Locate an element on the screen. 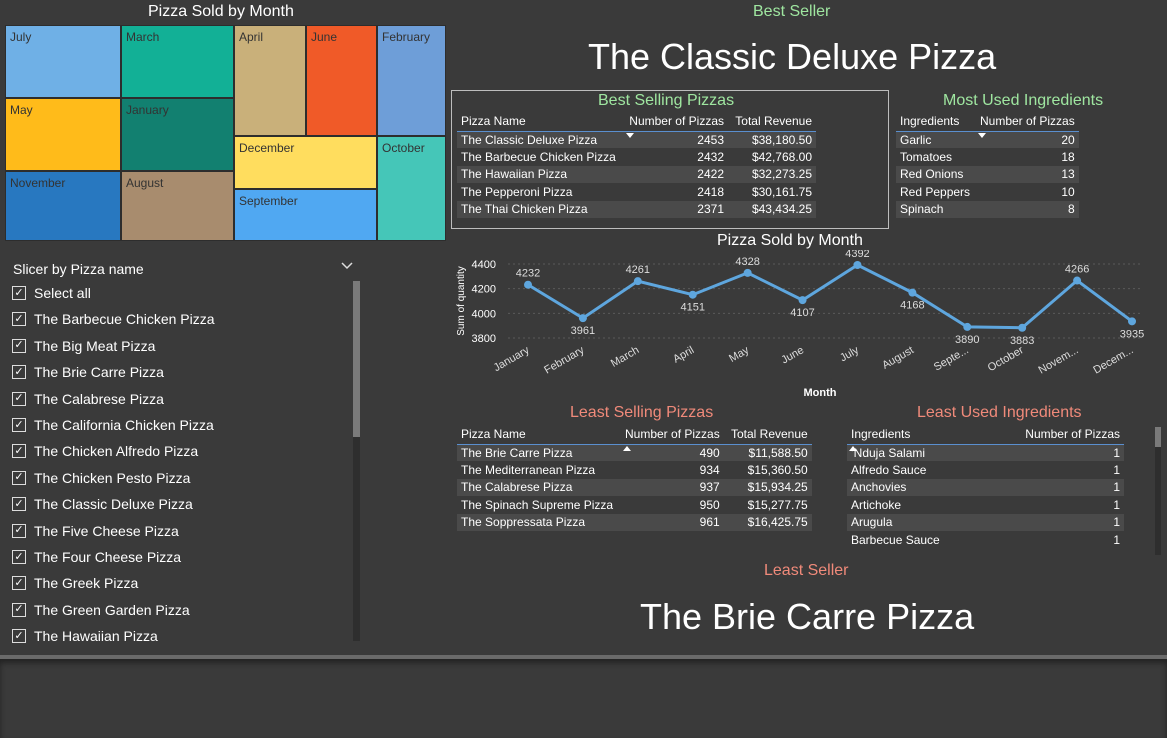  table-row: The Classic Deluxe Pizza 2453 $38,180.50 is located at coordinates (636, 140).